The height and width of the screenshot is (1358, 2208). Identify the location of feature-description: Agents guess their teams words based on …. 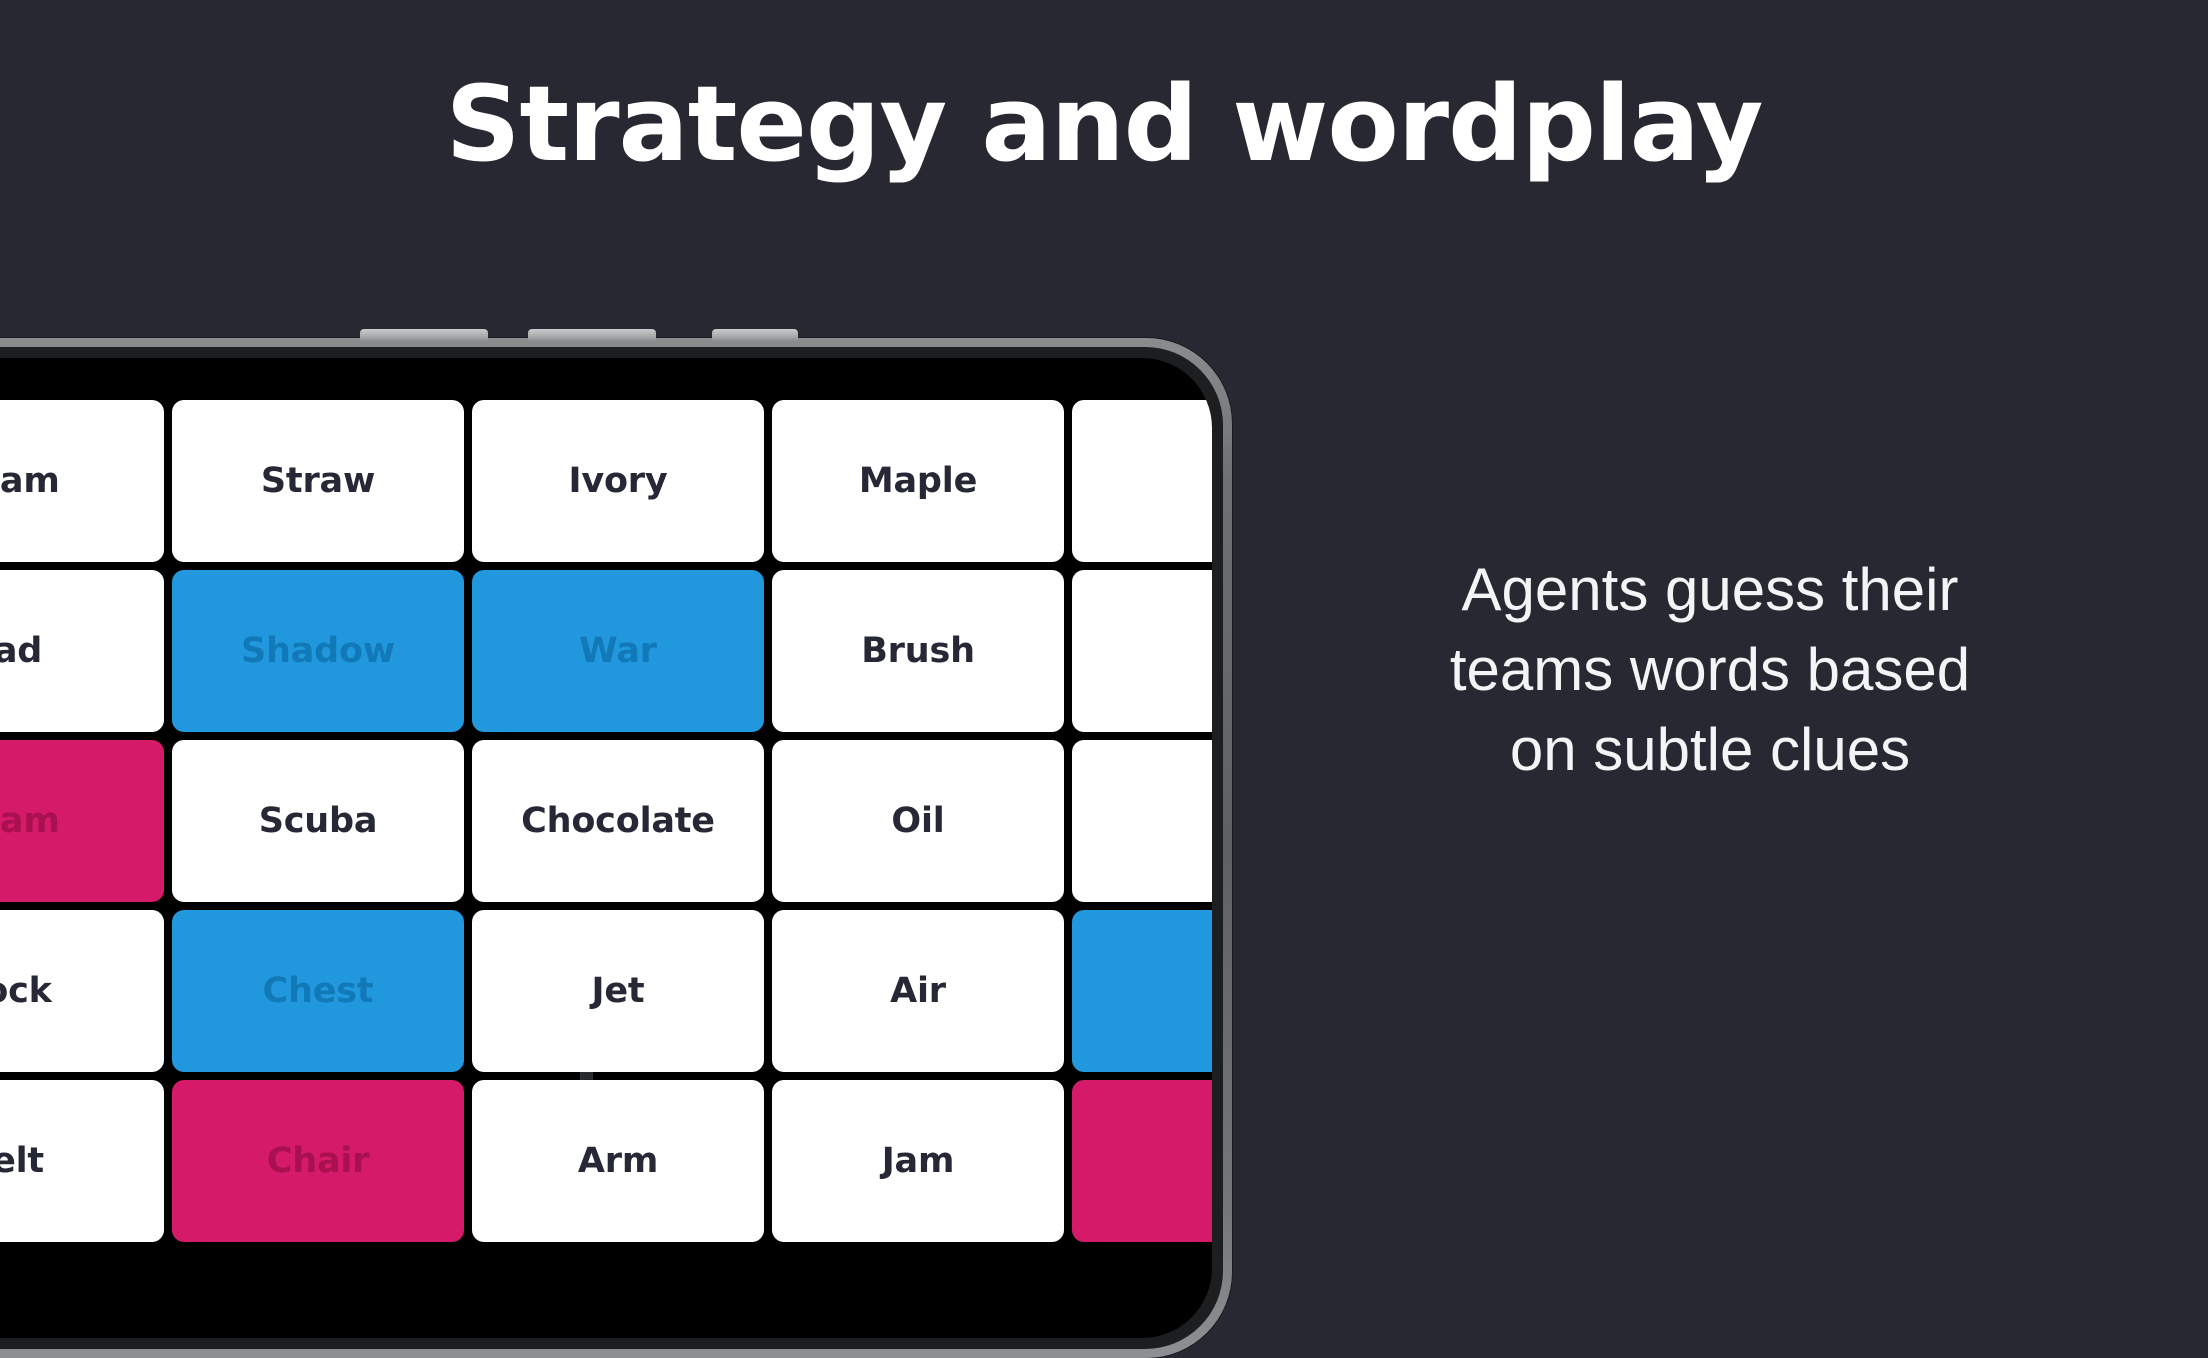
(1710, 669).